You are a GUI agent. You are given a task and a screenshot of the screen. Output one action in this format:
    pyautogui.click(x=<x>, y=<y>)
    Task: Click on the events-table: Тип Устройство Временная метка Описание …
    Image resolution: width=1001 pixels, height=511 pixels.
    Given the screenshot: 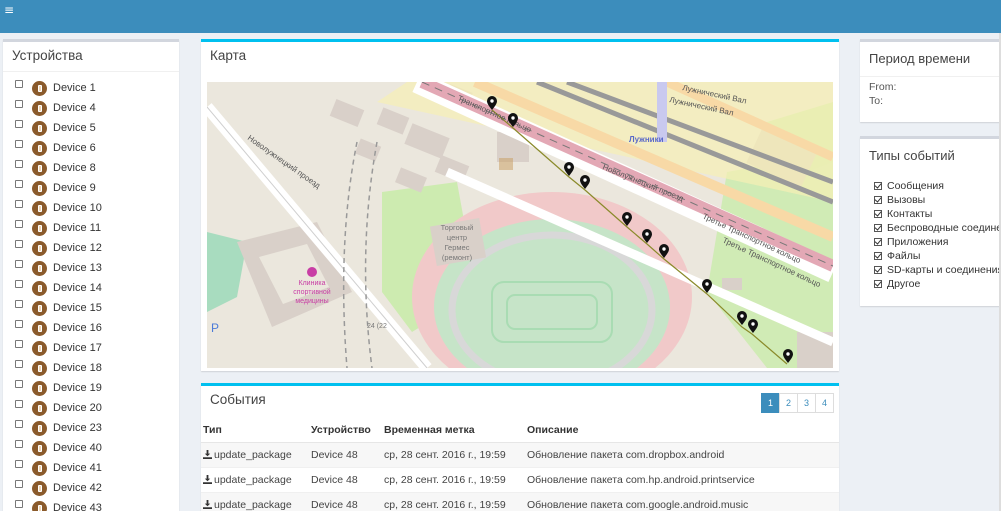 What is the action you would take?
    pyautogui.click(x=520, y=465)
    